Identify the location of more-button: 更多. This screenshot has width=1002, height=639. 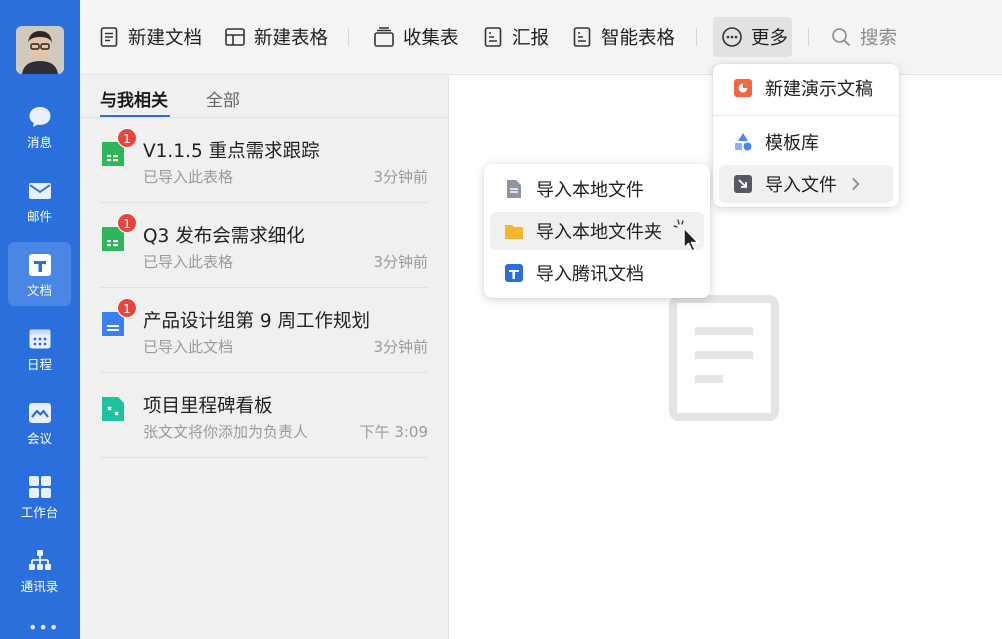
(752, 37).